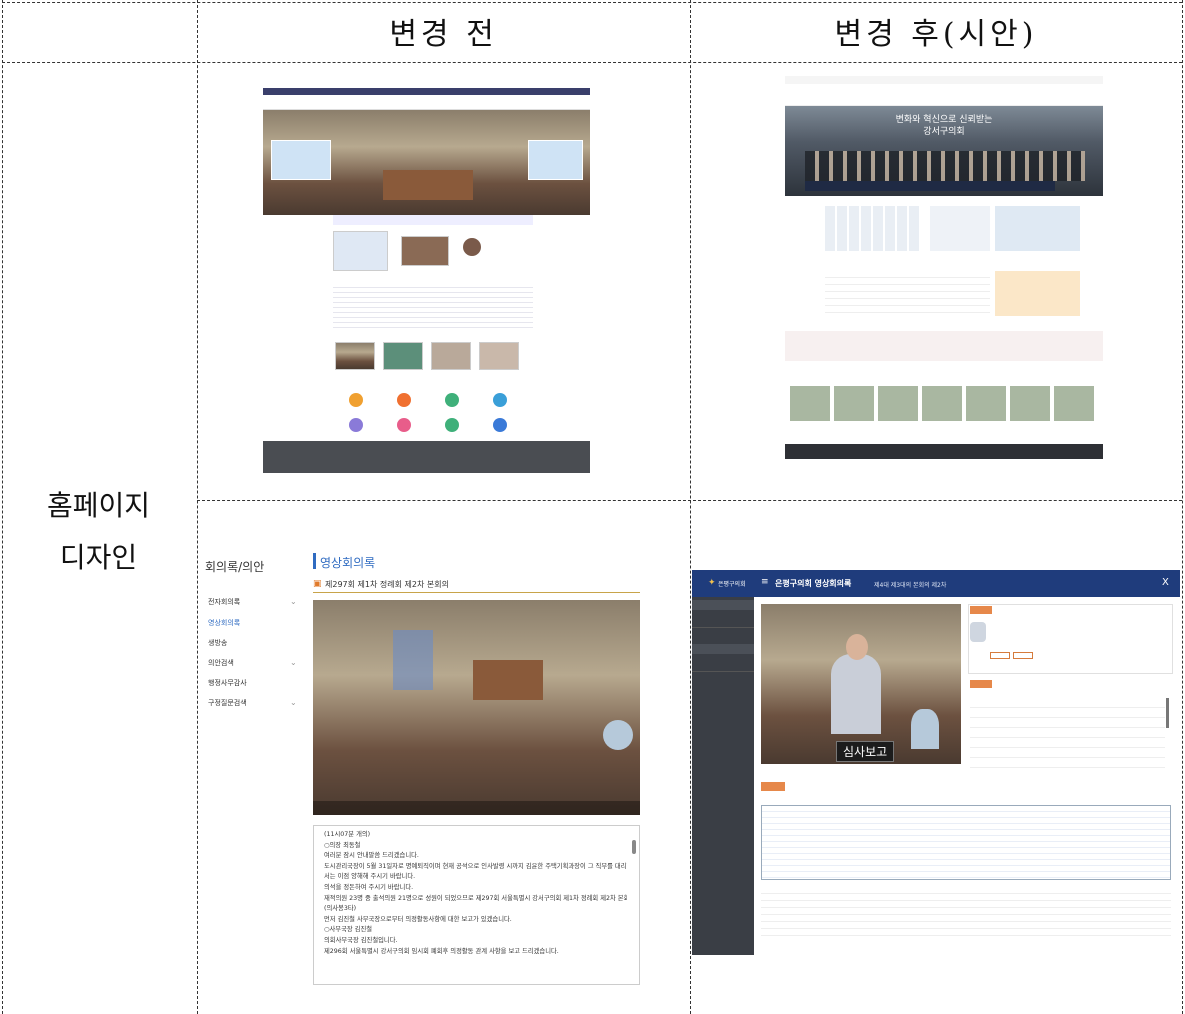 Image resolution: width=1185 pixels, height=1014 pixels. Describe the element at coordinates (732, 584) in the screenshot. I see `logo-text: 은평구의회` at that location.